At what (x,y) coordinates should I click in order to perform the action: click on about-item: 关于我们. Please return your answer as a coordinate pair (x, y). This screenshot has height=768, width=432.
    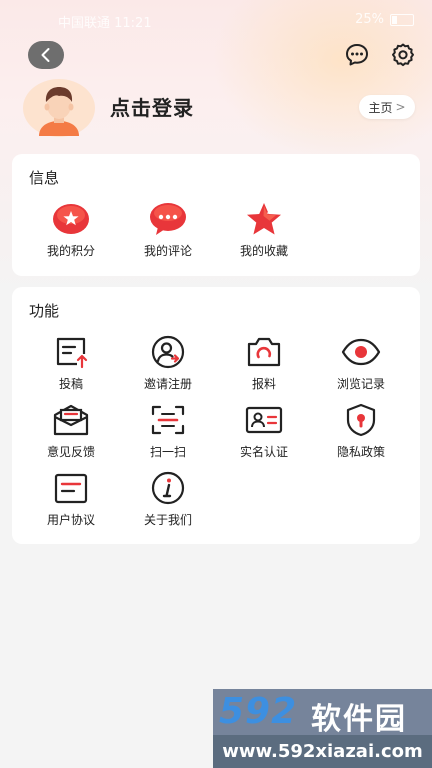
    Looking at the image, I should click on (168, 499).